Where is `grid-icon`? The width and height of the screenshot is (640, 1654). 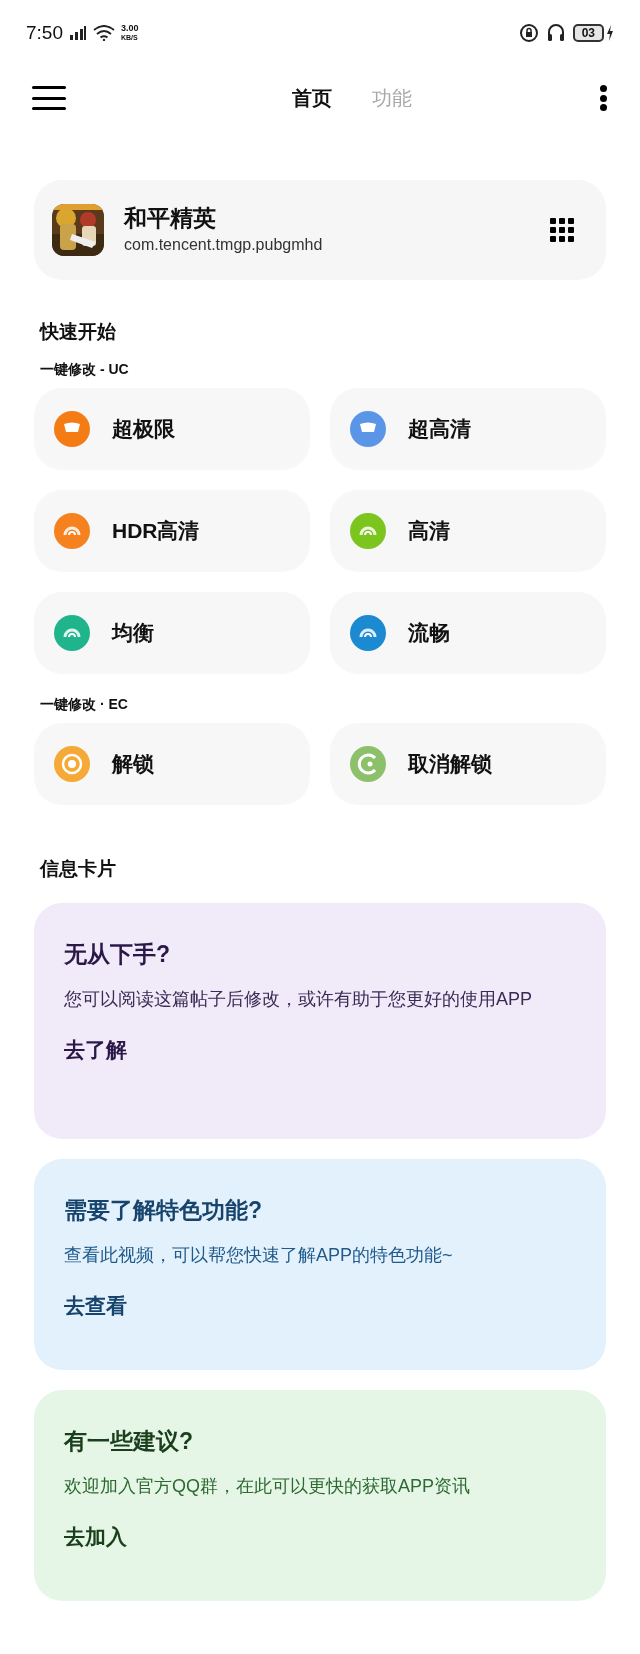 grid-icon is located at coordinates (562, 230).